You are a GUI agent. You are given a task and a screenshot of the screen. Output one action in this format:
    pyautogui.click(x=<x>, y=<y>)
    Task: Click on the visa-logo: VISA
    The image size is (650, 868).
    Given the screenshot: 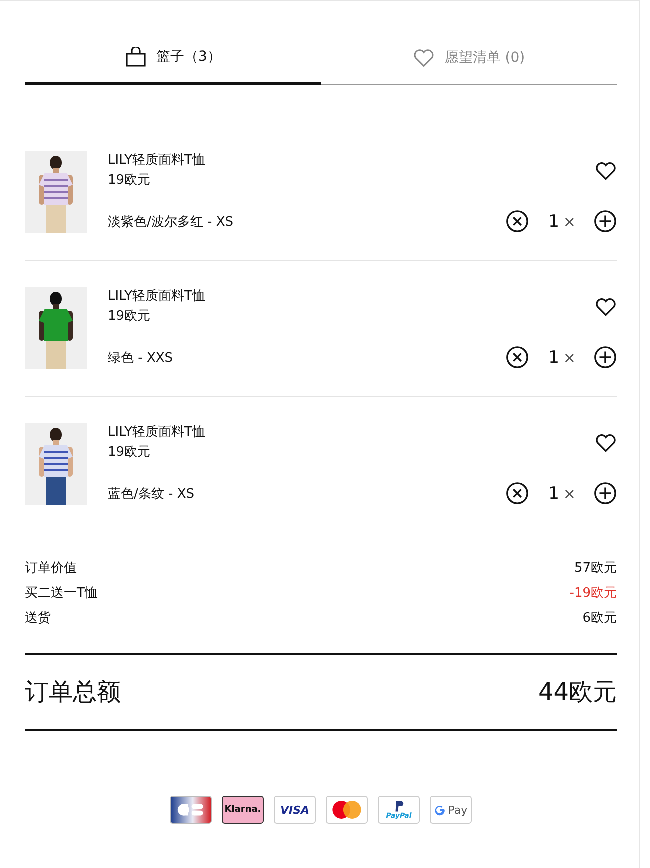 What is the action you would take?
    pyautogui.click(x=295, y=810)
    